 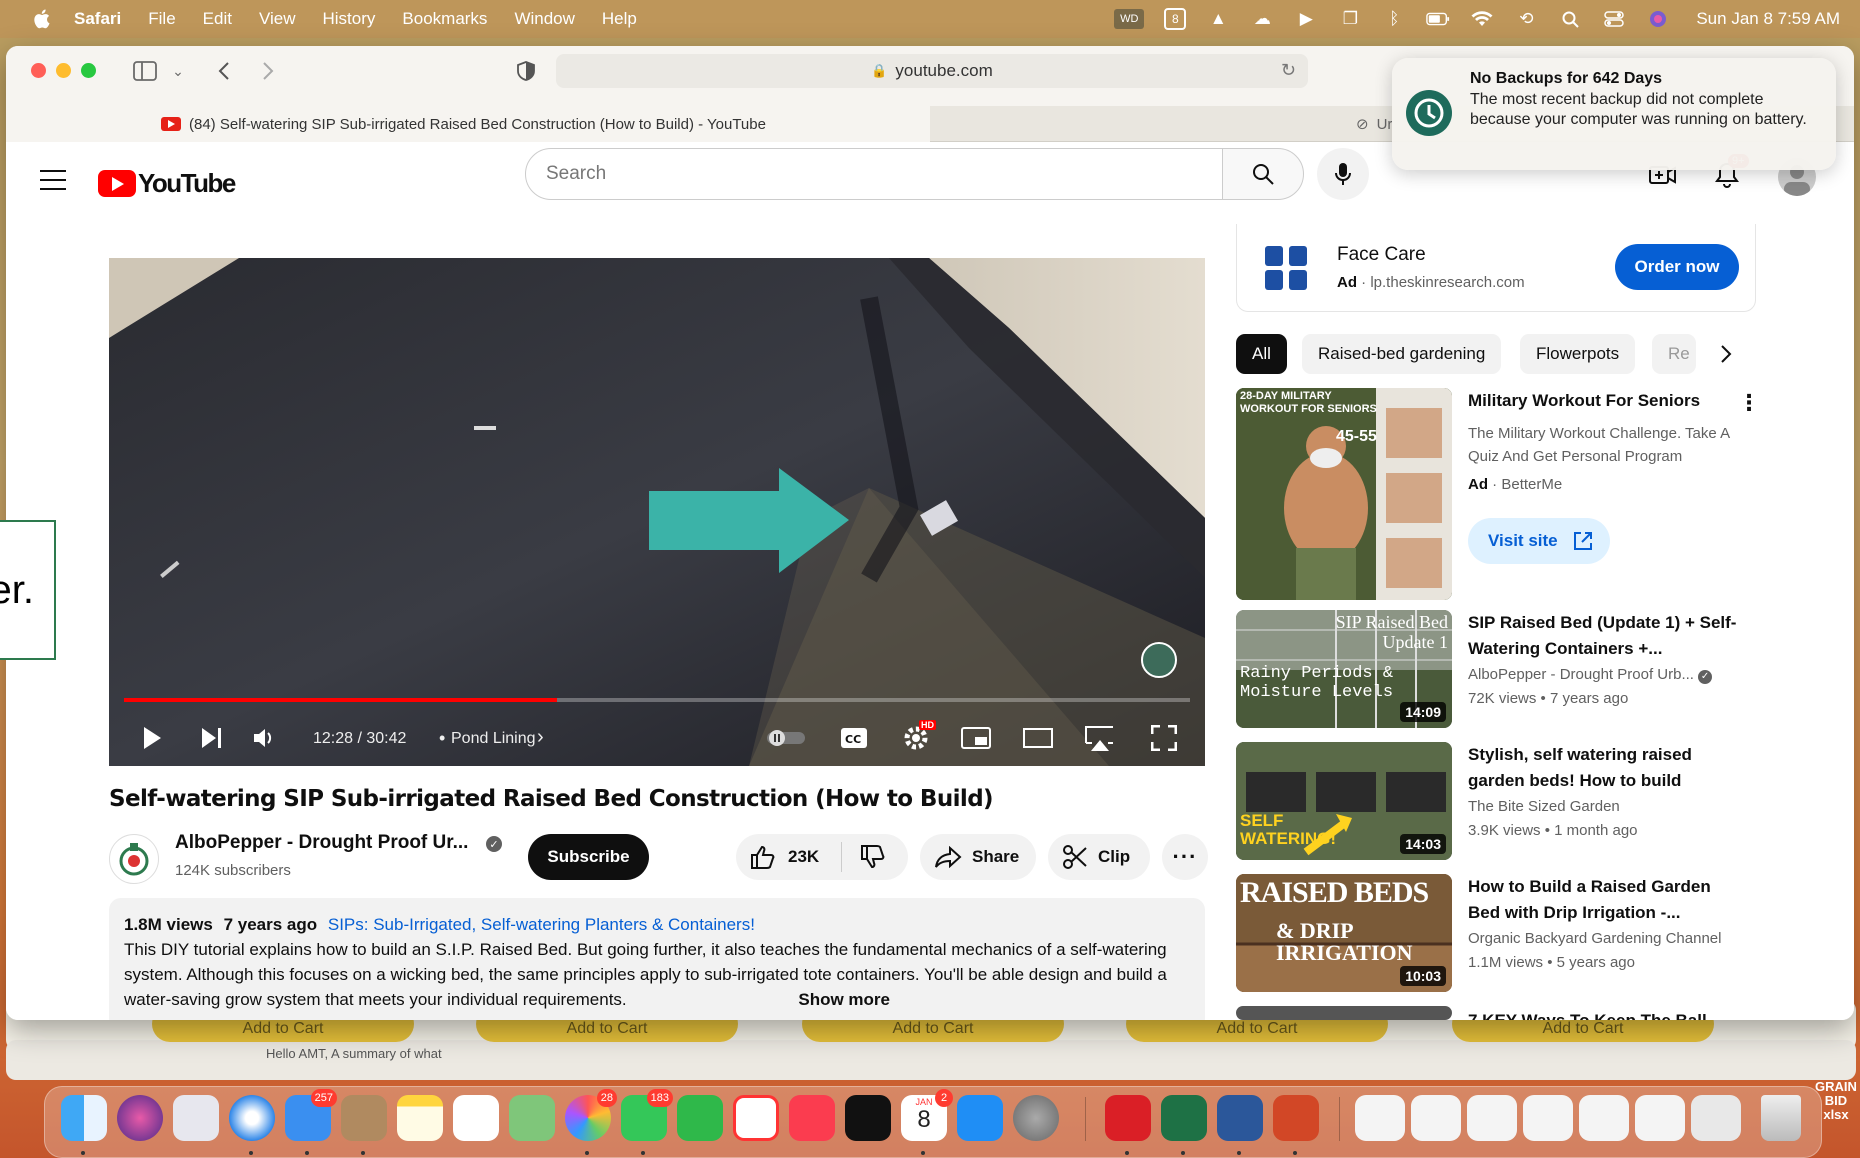 What do you see at coordinates (38, 70) in the screenshot?
I see `close-window-button` at bounding box center [38, 70].